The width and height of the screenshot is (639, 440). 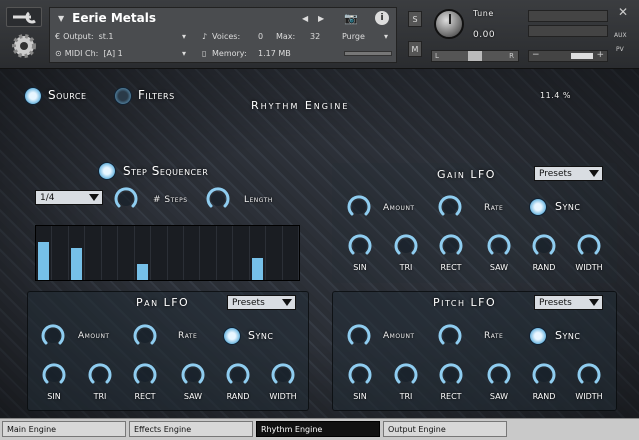 I want to click on collapse-arrow-icon: ▼, so click(x=61, y=18).